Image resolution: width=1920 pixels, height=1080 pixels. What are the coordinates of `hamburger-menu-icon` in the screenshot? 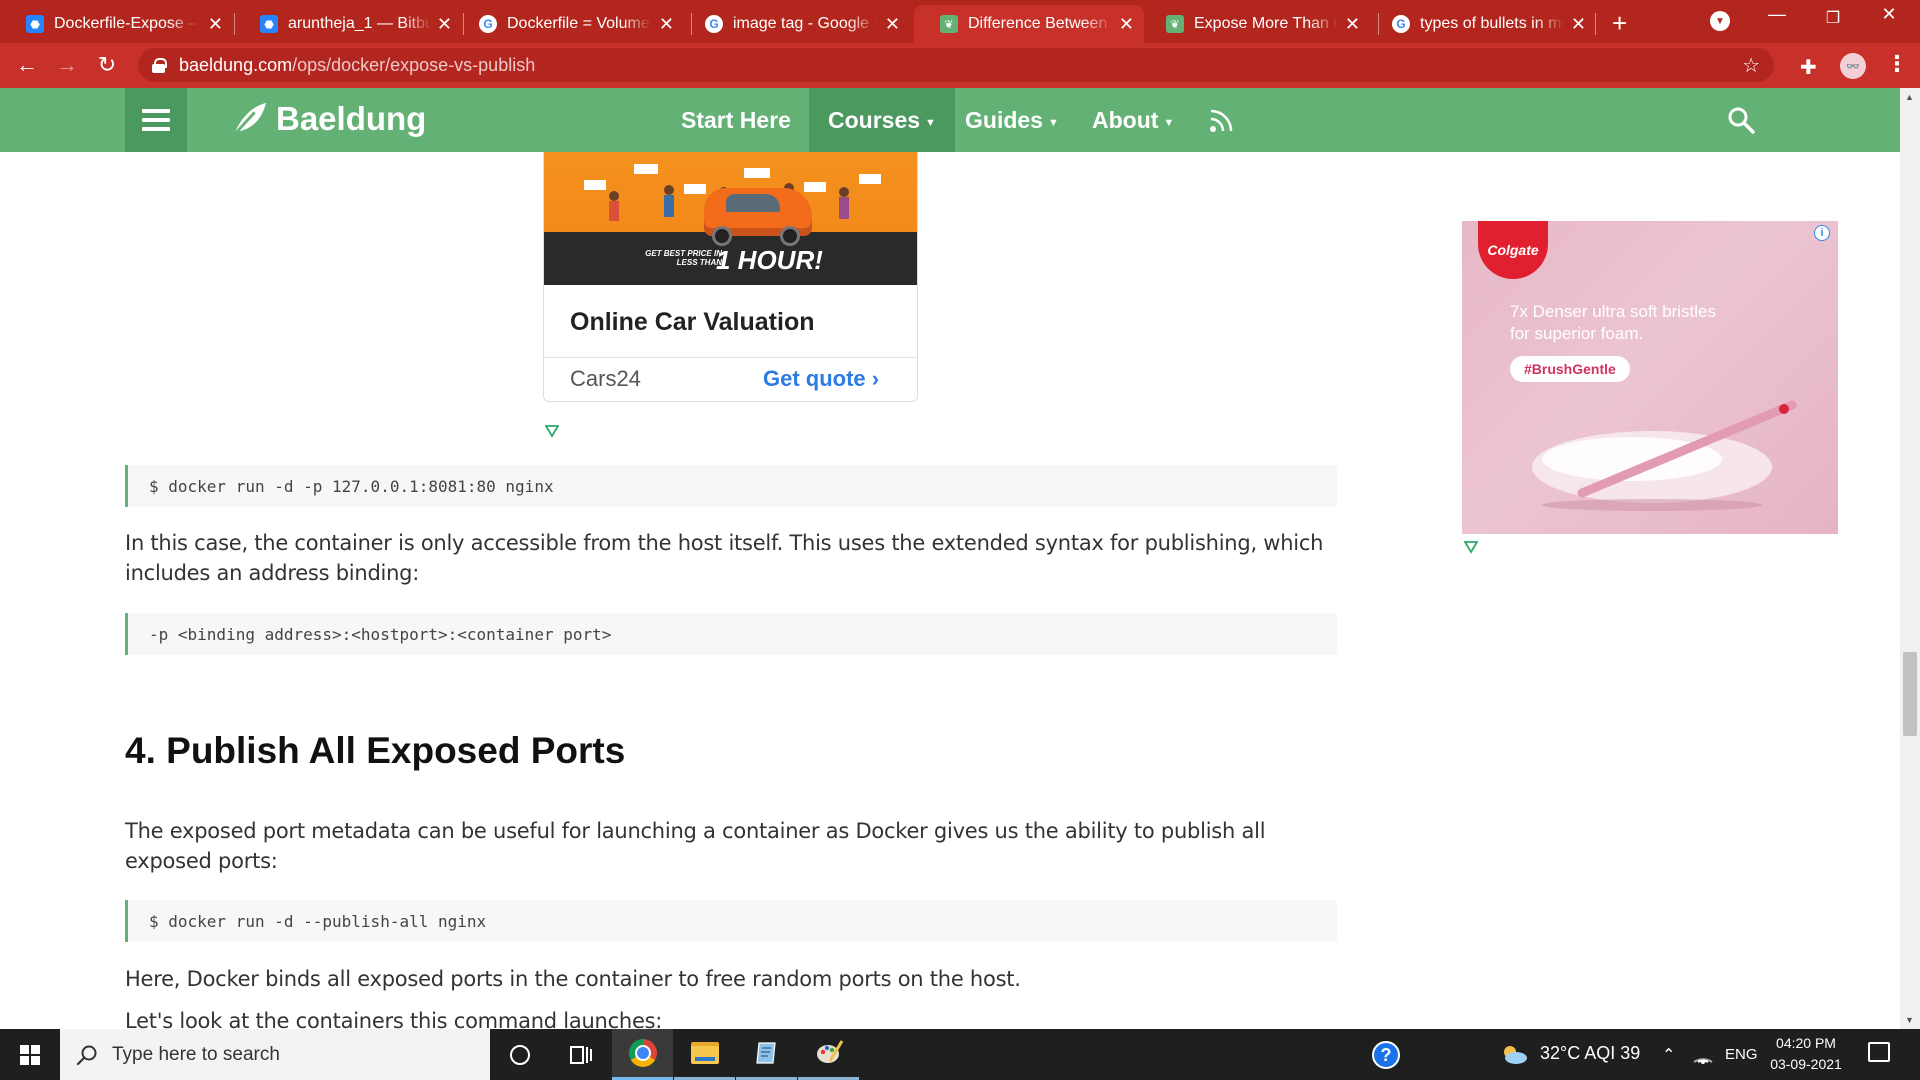 It's located at (156, 120).